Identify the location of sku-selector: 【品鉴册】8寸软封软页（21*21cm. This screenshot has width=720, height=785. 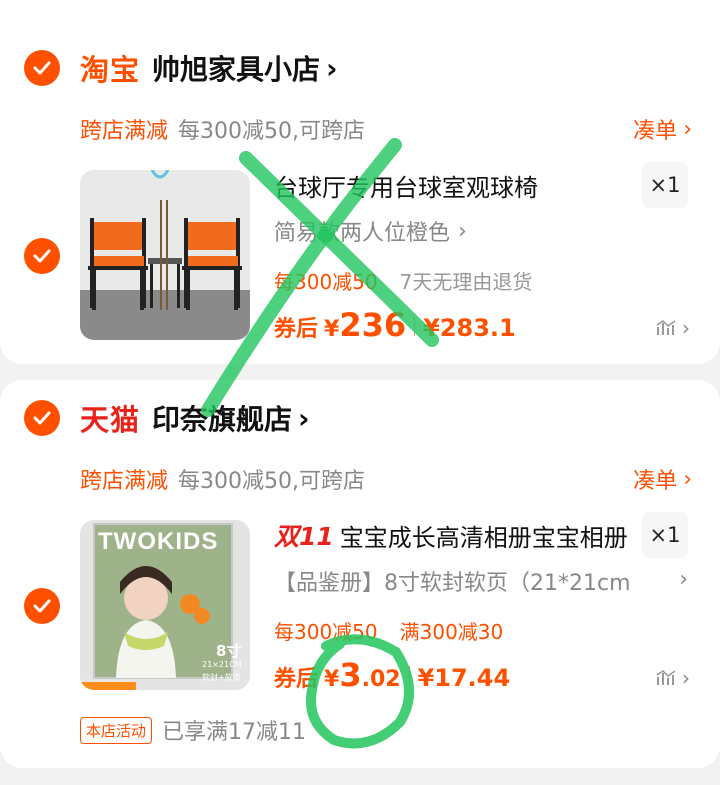
(452, 581).